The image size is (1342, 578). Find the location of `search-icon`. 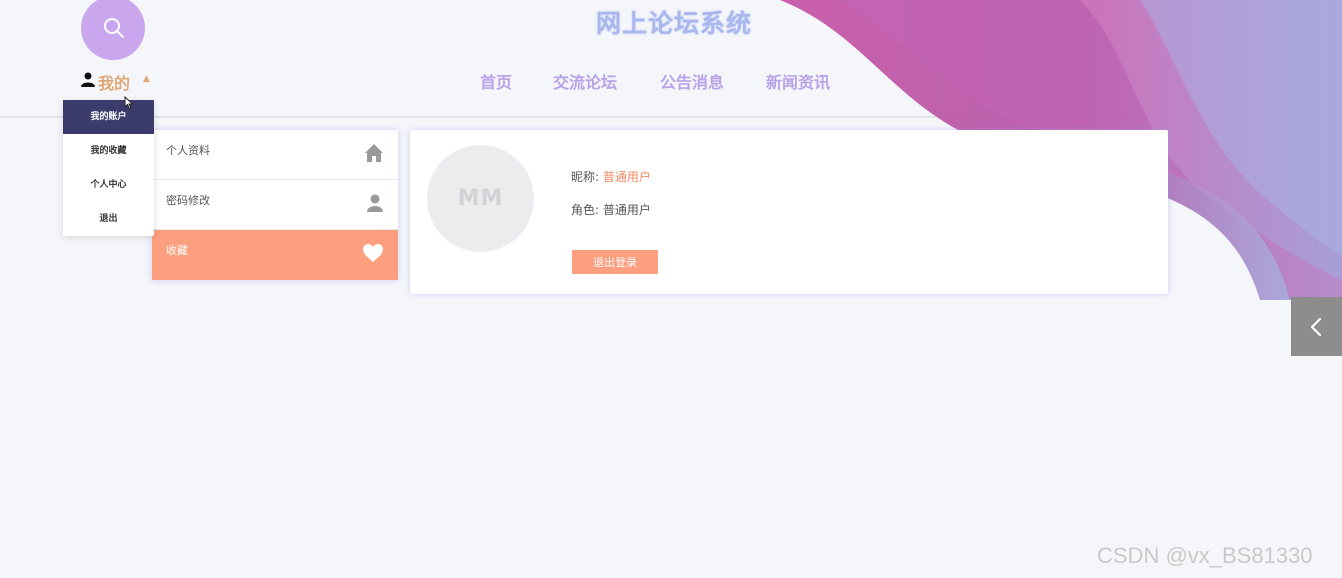

search-icon is located at coordinates (114, 28).